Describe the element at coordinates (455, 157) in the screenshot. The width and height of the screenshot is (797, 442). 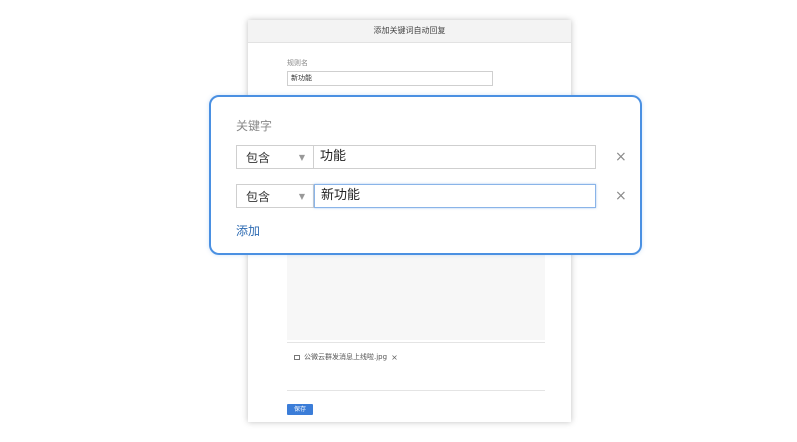
I see `keyword-input: 功能` at that location.